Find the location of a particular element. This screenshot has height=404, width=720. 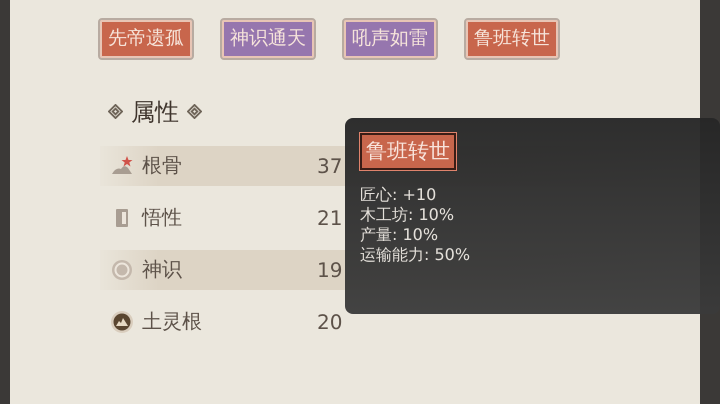

attribute-value: 37 is located at coordinates (329, 166).